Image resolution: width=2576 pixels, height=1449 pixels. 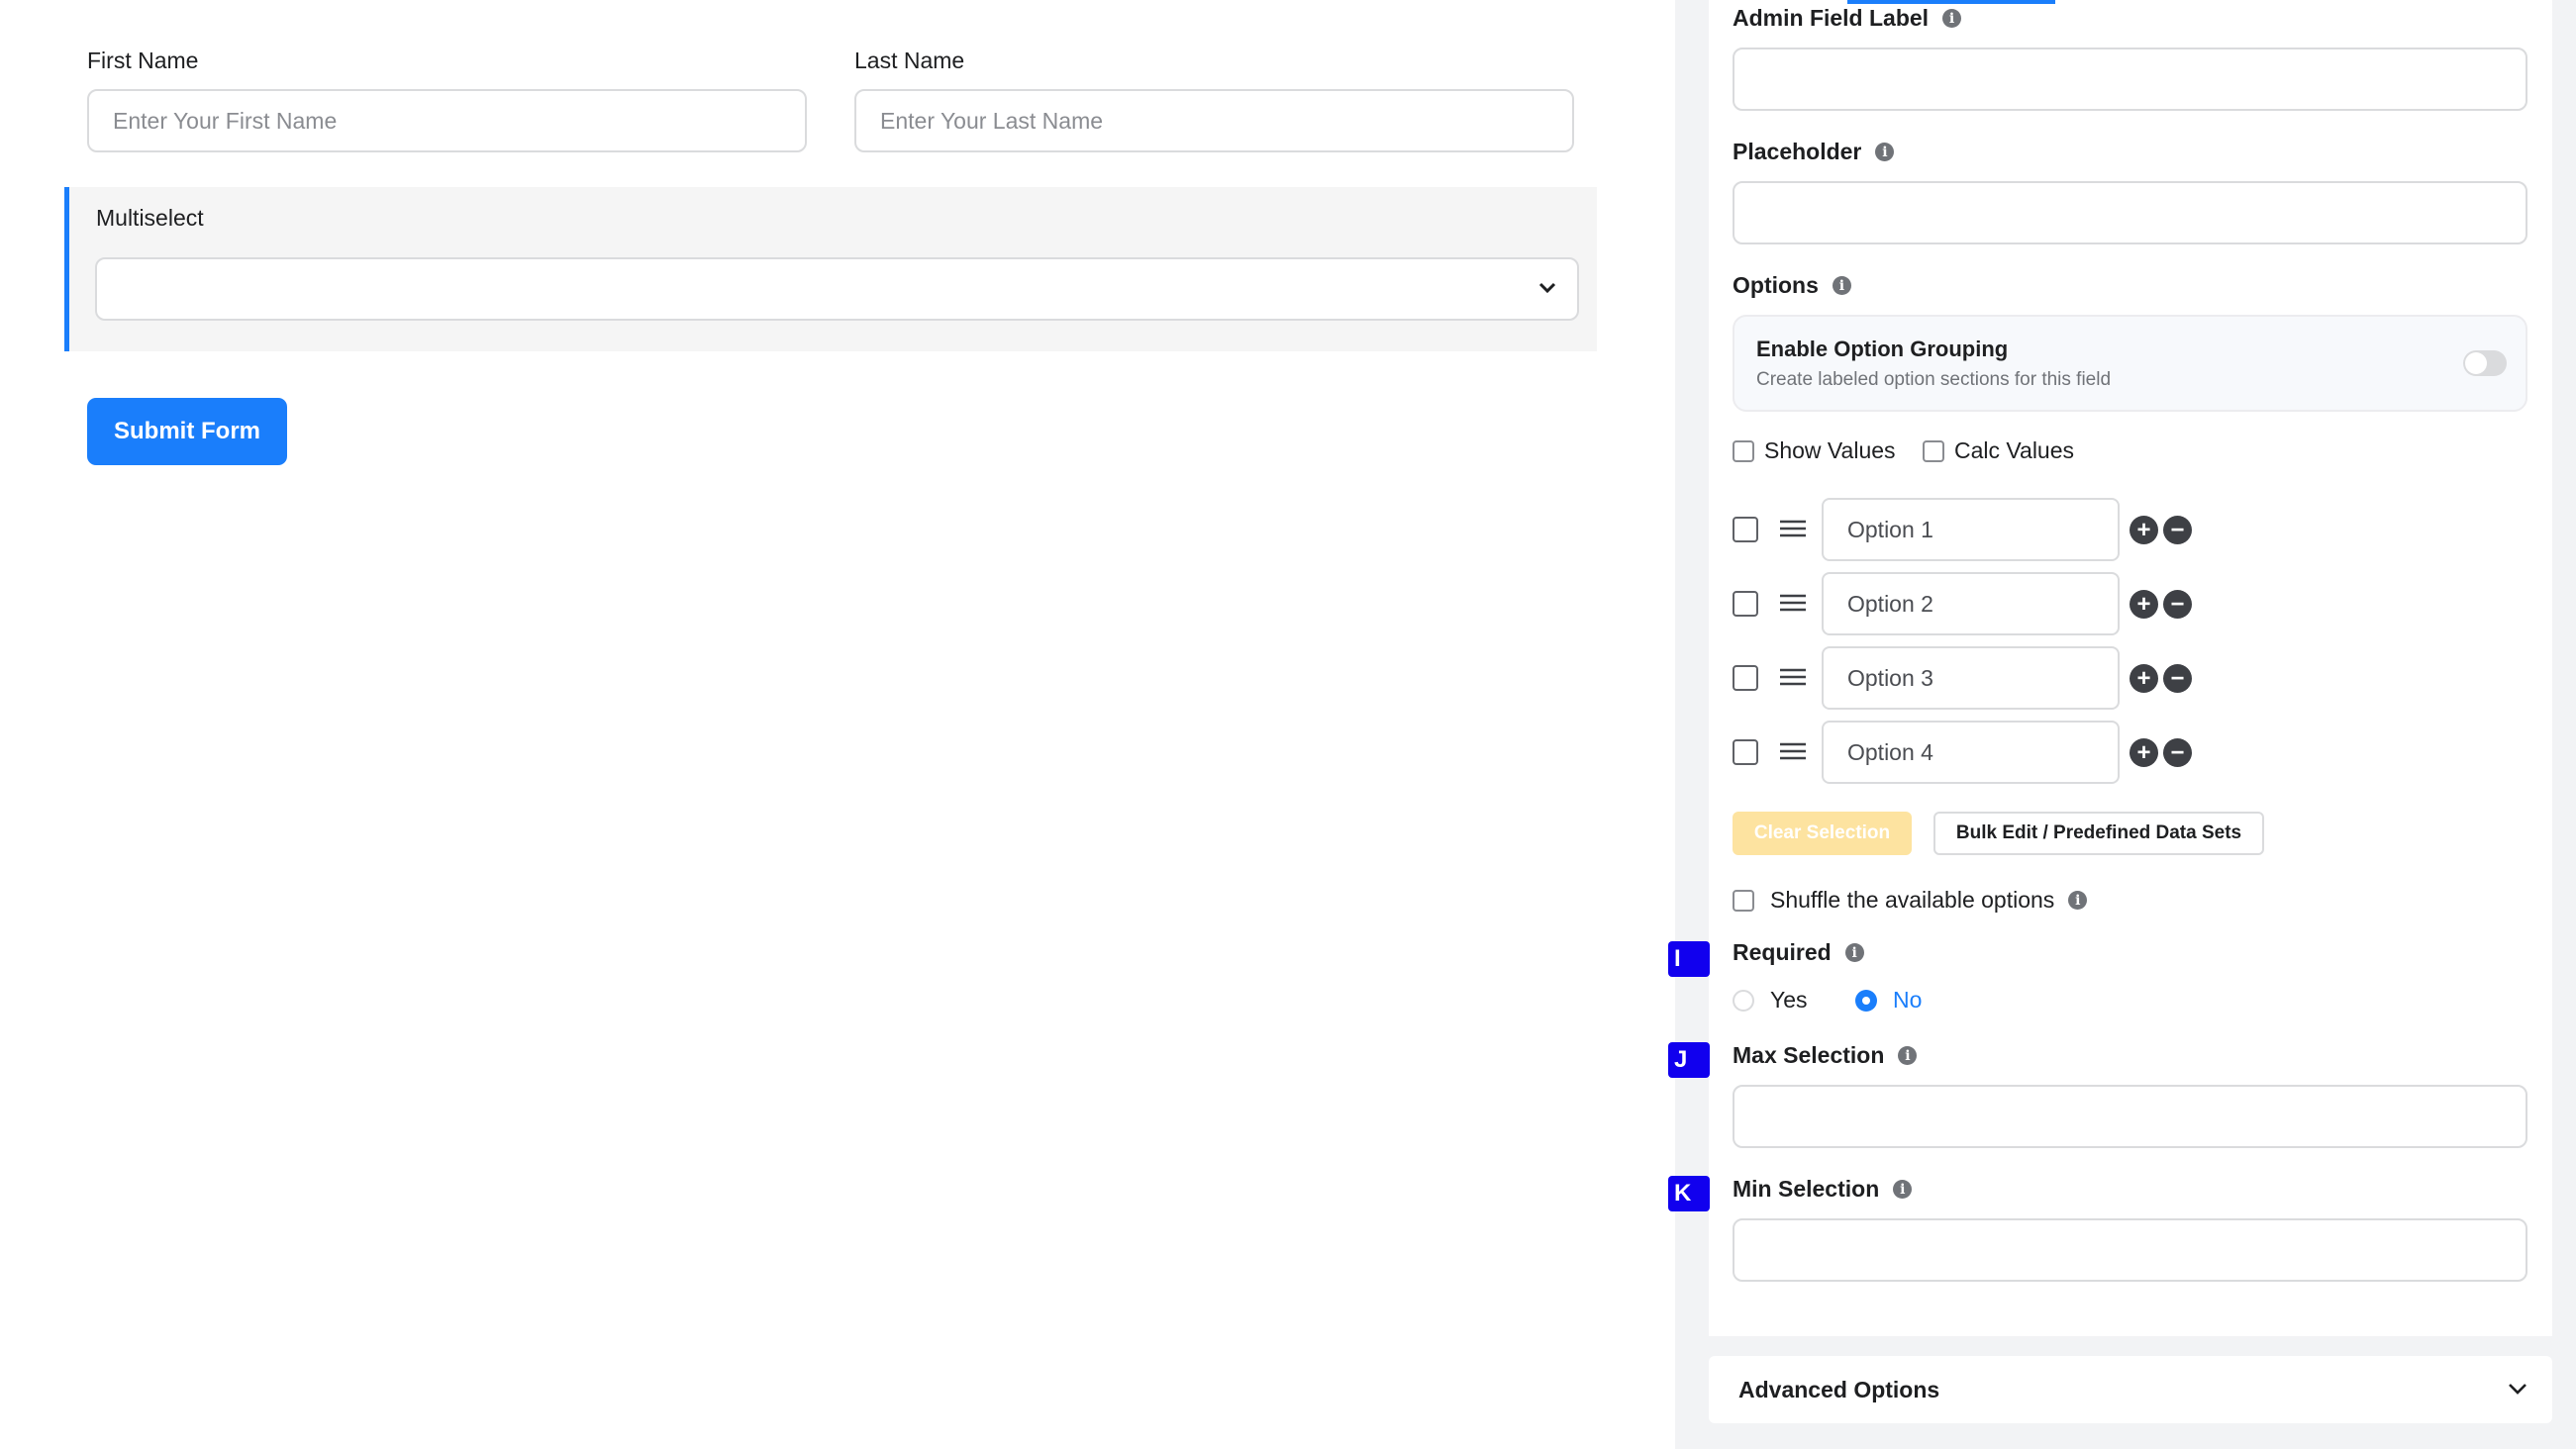 I want to click on show-values-checkbox, so click(x=1743, y=450).